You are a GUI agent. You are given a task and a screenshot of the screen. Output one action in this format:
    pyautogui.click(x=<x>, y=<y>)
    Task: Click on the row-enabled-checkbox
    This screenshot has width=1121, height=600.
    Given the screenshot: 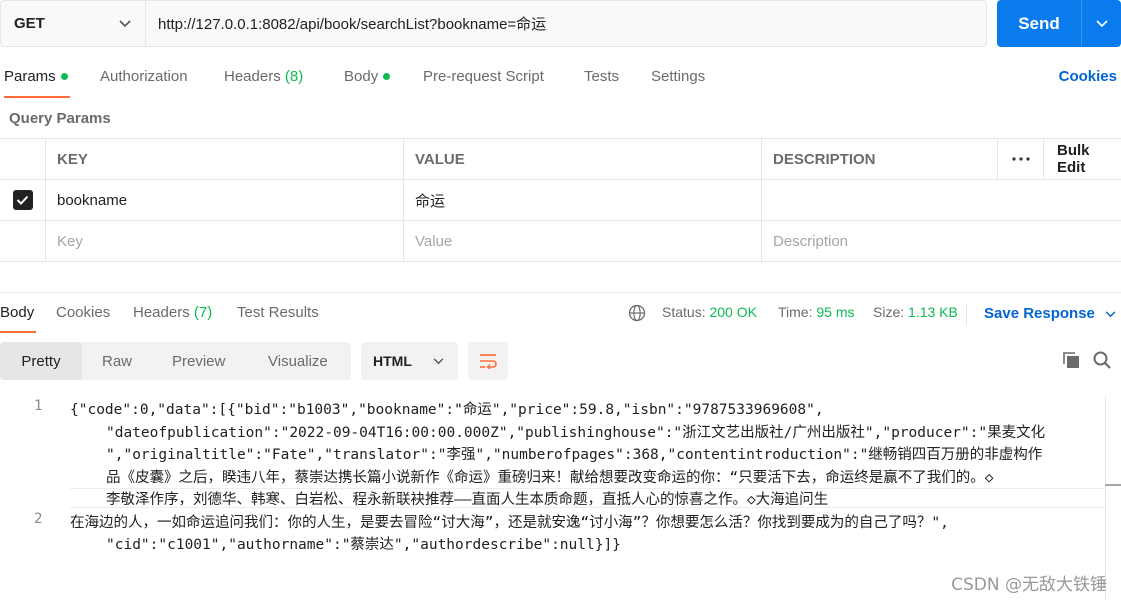 What is the action you would take?
    pyautogui.click(x=22, y=200)
    